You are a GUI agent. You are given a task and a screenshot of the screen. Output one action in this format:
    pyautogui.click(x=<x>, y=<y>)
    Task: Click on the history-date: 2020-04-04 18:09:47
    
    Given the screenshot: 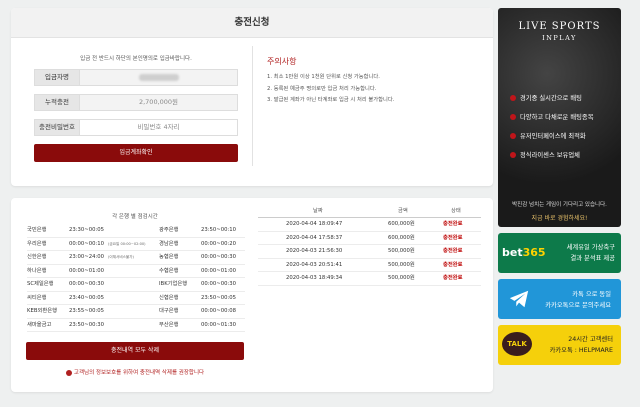 What is the action you would take?
    pyautogui.click(x=314, y=224)
    